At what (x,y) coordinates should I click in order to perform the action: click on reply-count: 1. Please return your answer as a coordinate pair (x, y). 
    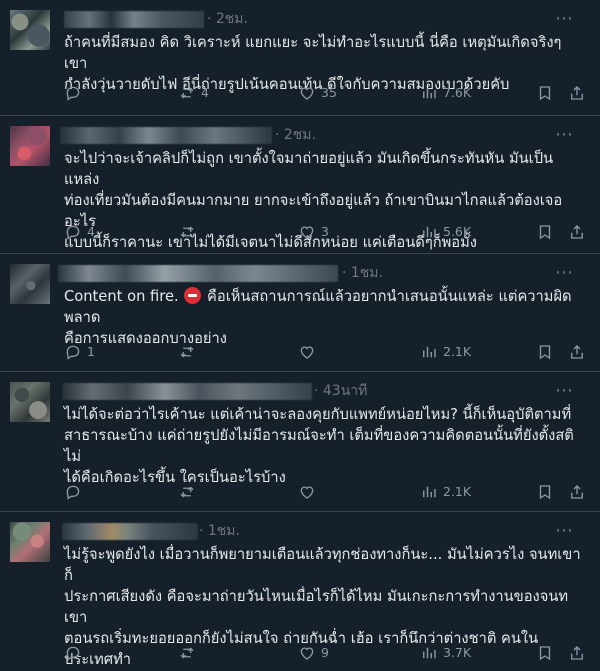
    Looking at the image, I should click on (91, 351).